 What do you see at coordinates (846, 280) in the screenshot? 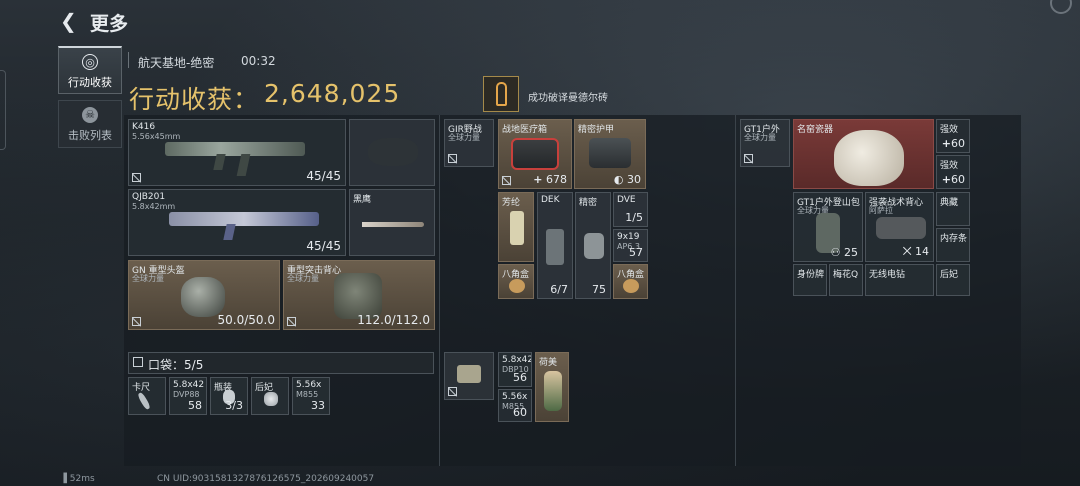
I see `backpack-item: 梅花Q` at bounding box center [846, 280].